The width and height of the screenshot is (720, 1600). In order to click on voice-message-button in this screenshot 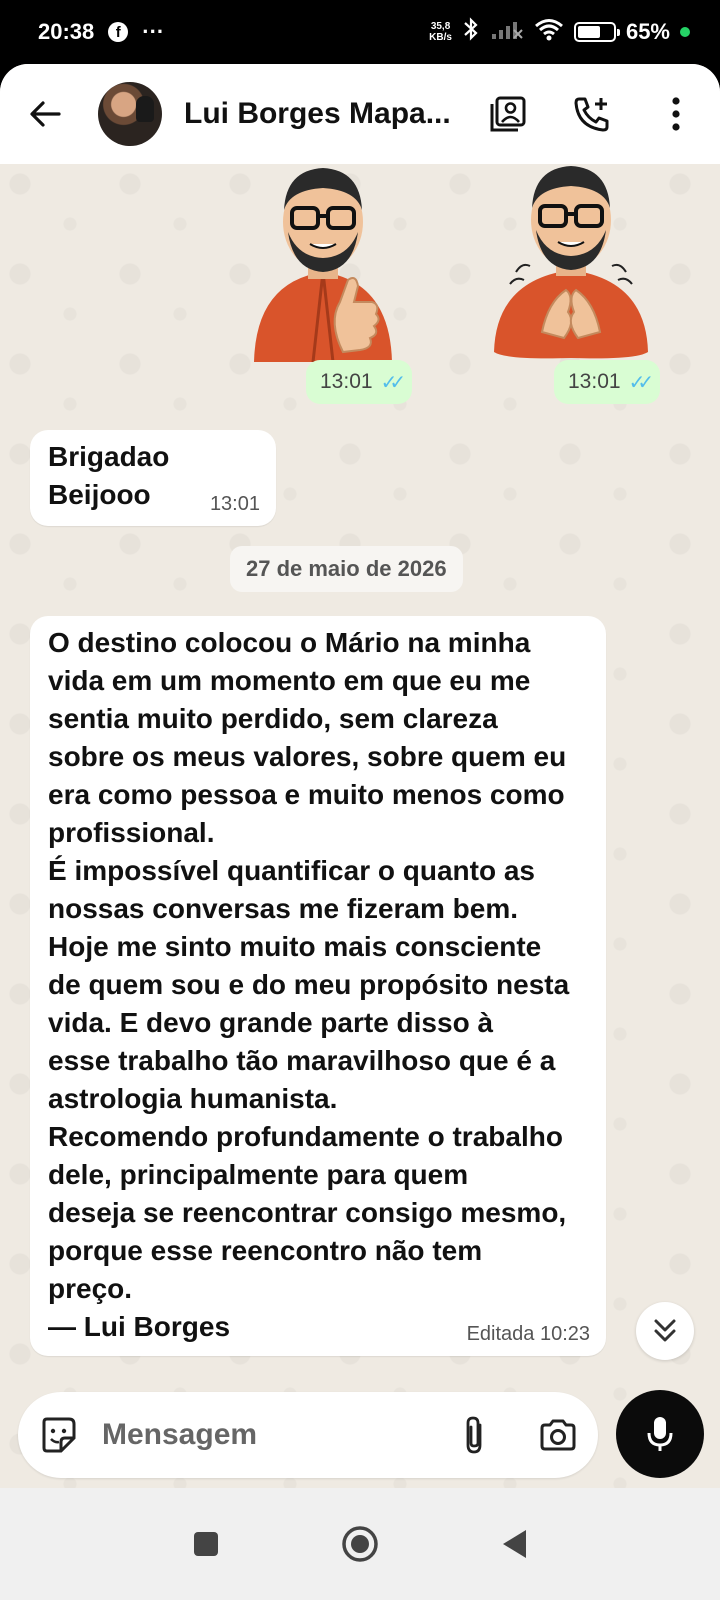, I will do `click(660, 1434)`.